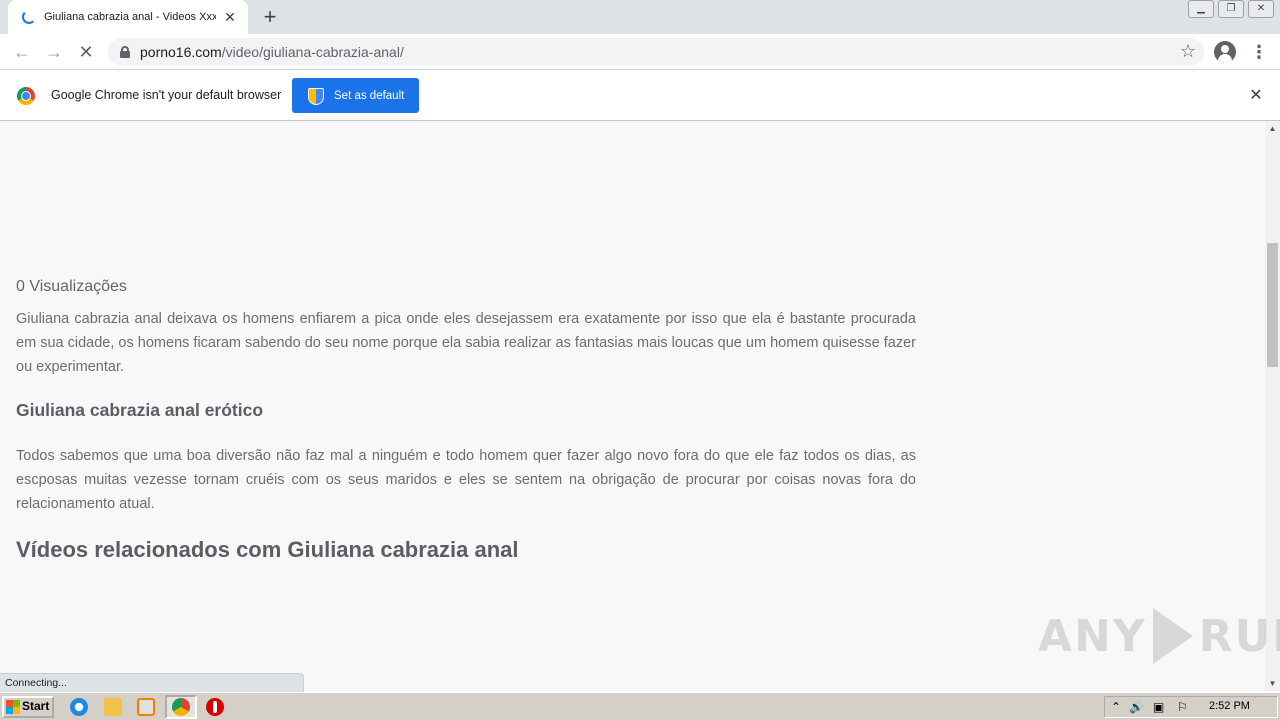  I want to click on menu-dots-icon: ⋮, so click(1259, 52).